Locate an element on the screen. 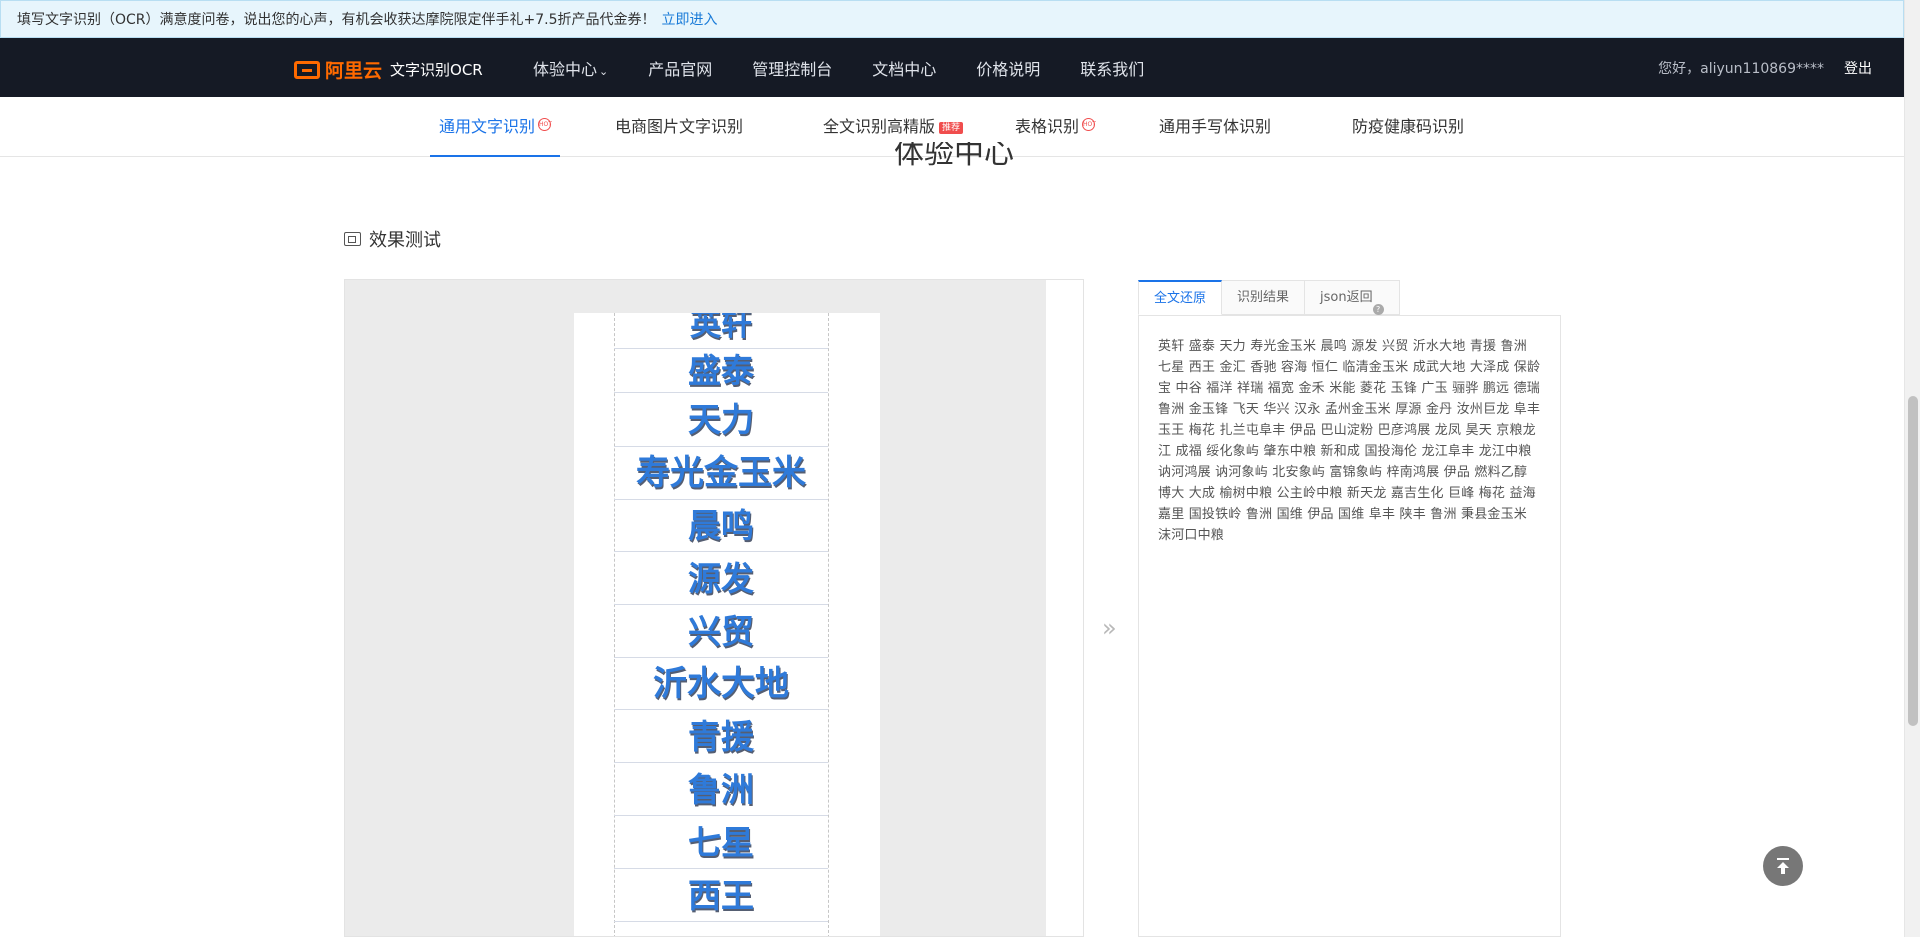  logout-link: 登出 is located at coordinates (1858, 68).